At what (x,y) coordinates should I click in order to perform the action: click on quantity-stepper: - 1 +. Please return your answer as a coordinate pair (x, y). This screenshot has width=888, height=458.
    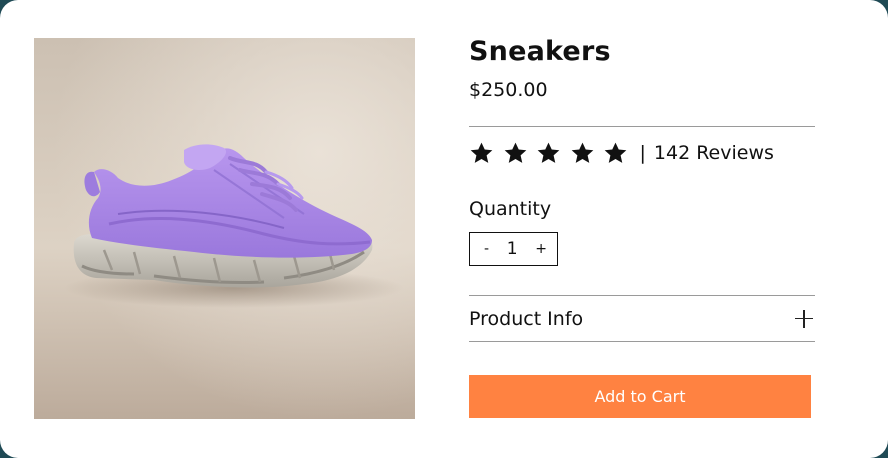
    Looking at the image, I should click on (513, 249).